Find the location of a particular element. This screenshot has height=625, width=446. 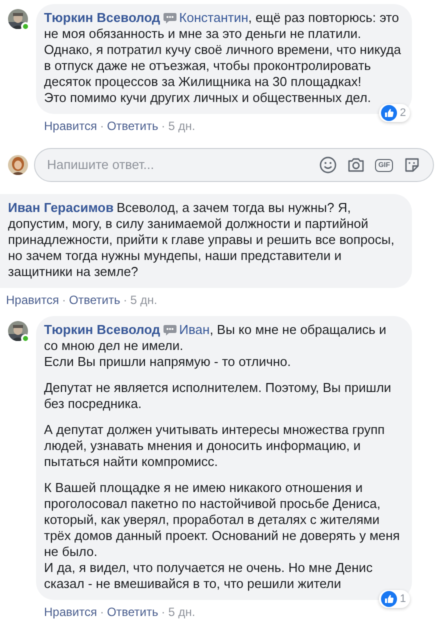

smiley-icon is located at coordinates (328, 165).